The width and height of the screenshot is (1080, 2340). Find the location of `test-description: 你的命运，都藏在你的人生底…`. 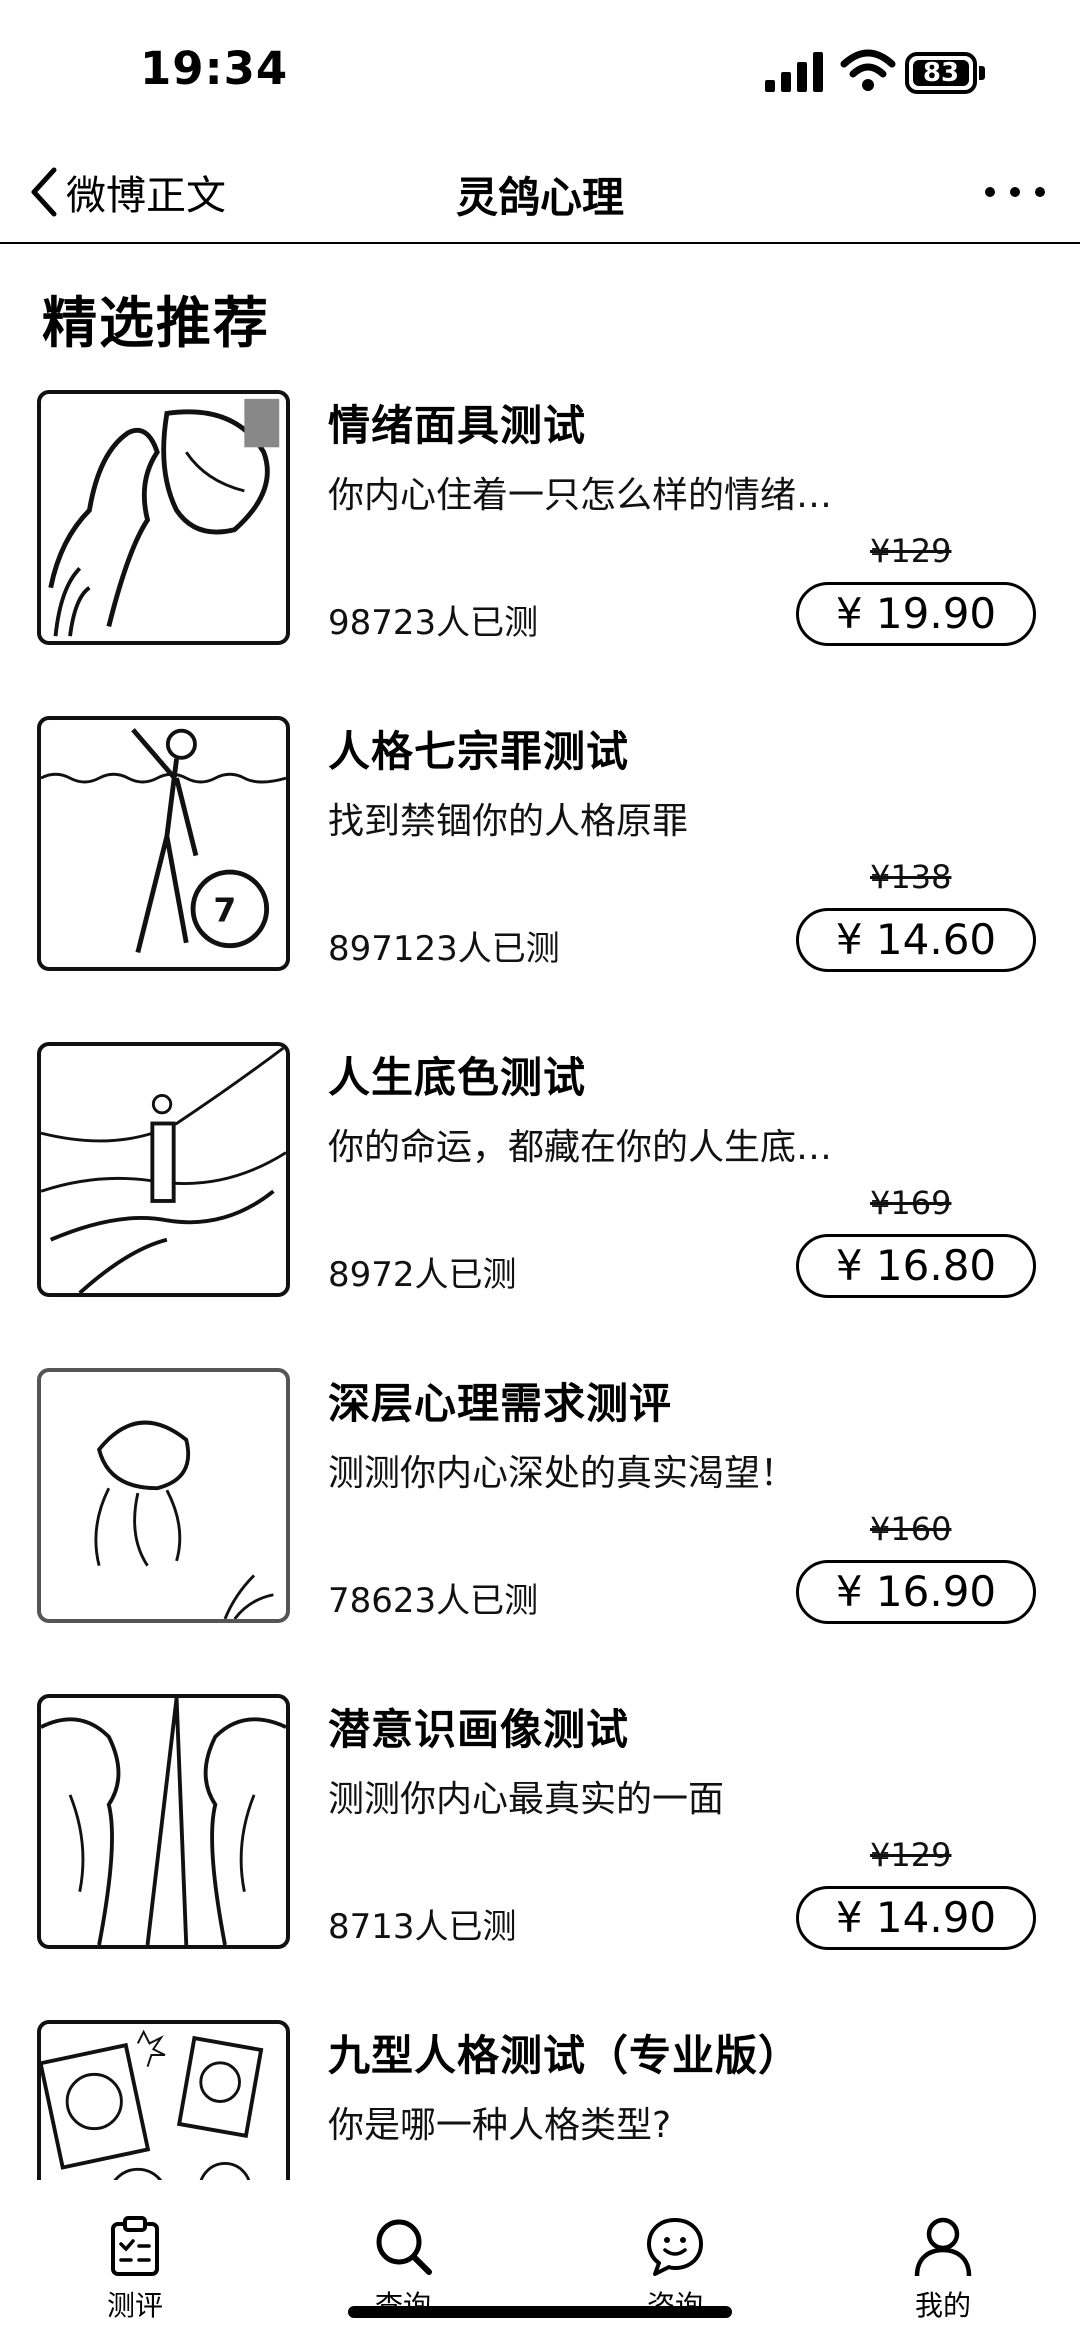

test-description: 你的命运，都藏在你的人生底… is located at coordinates (580, 1147).